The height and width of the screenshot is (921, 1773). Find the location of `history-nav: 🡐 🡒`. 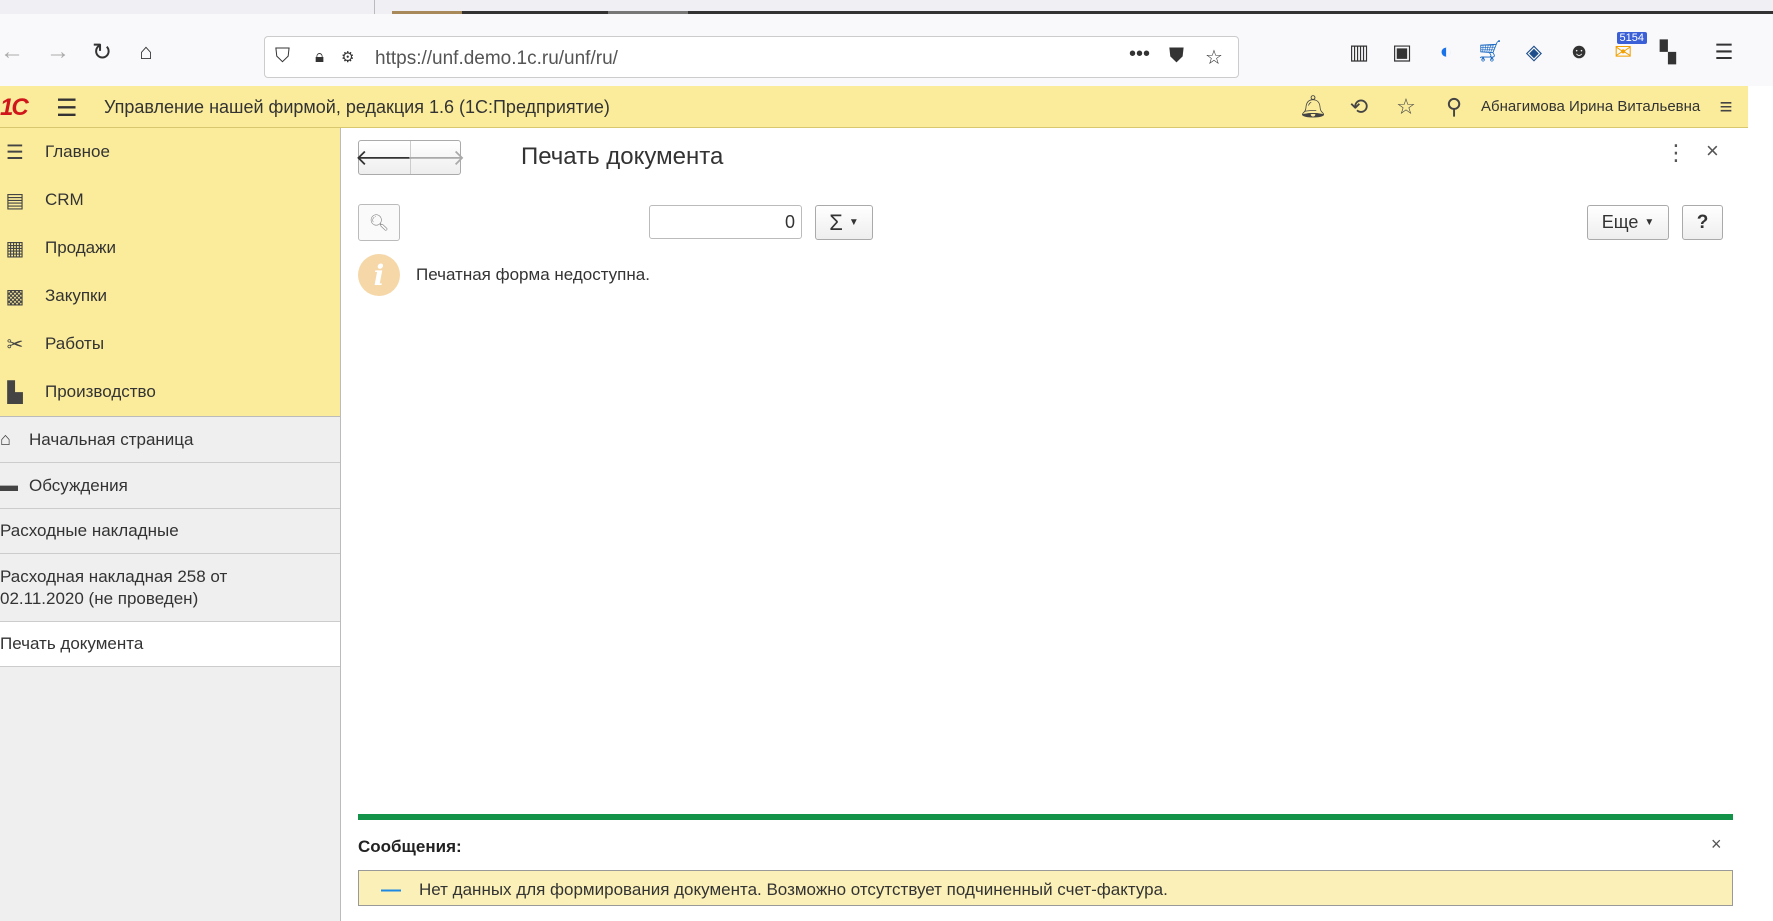

history-nav: 🡐 🡒 is located at coordinates (410, 157).